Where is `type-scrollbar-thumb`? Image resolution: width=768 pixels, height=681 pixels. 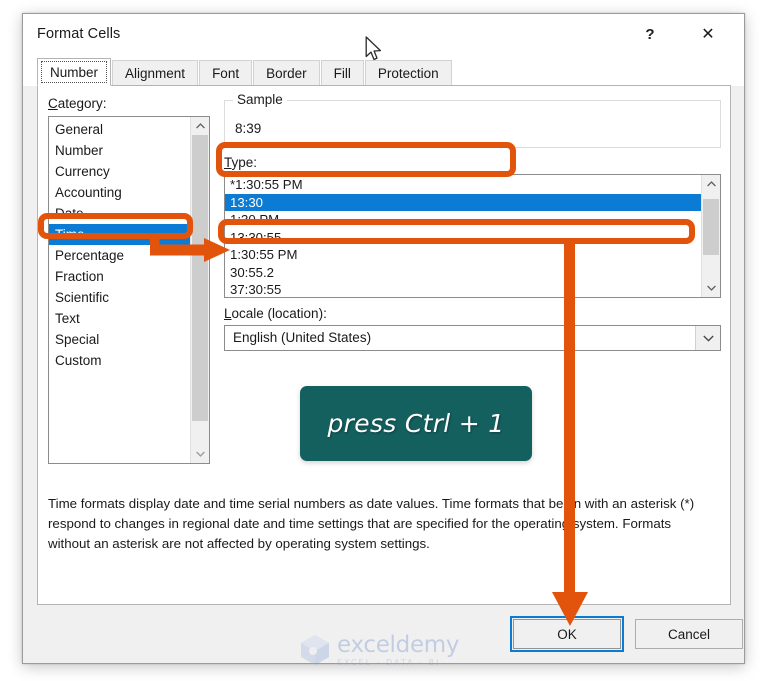 type-scrollbar-thumb is located at coordinates (711, 227).